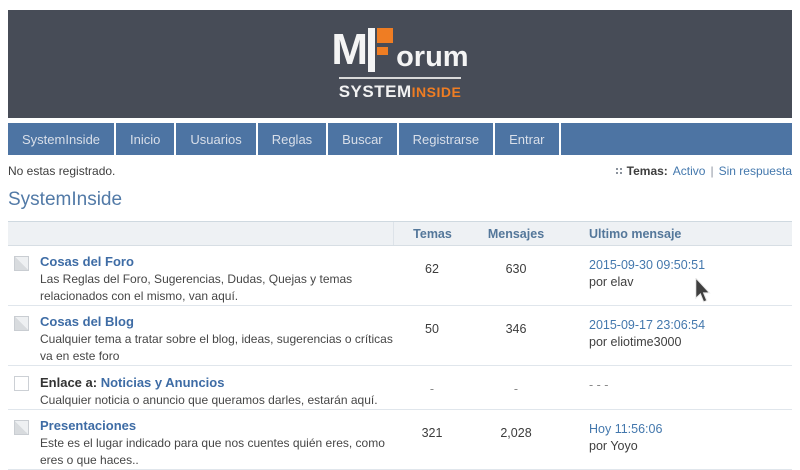 The image size is (800, 470). I want to click on header-temas: Temas, so click(432, 233).